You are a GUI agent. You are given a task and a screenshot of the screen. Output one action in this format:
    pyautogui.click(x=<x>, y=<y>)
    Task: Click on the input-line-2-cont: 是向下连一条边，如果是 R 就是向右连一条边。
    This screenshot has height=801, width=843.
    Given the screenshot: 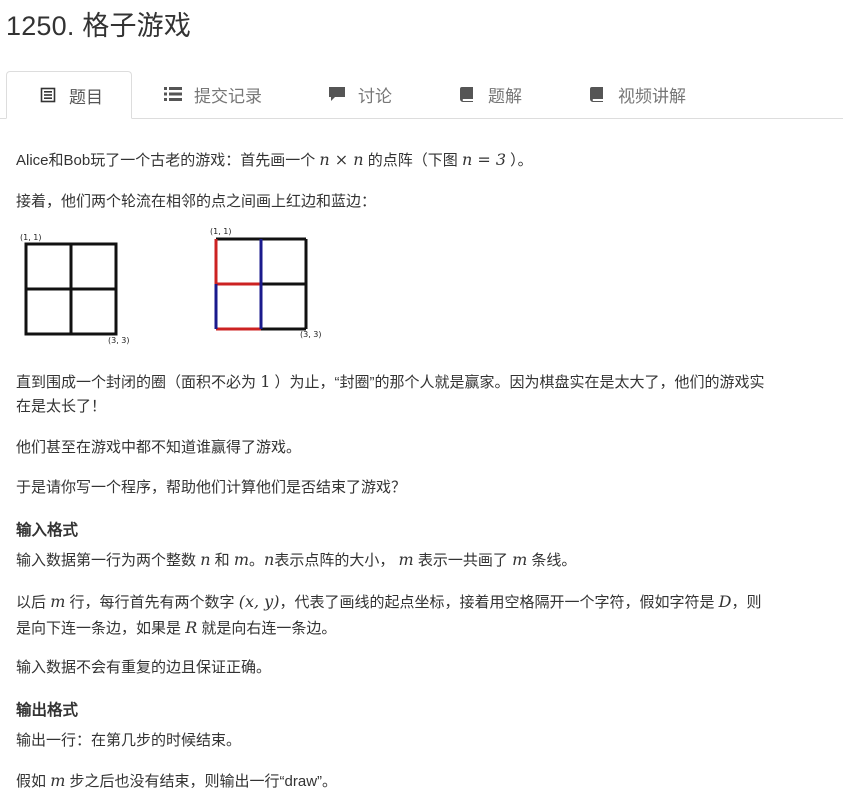 What is the action you would take?
    pyautogui.click(x=176, y=628)
    